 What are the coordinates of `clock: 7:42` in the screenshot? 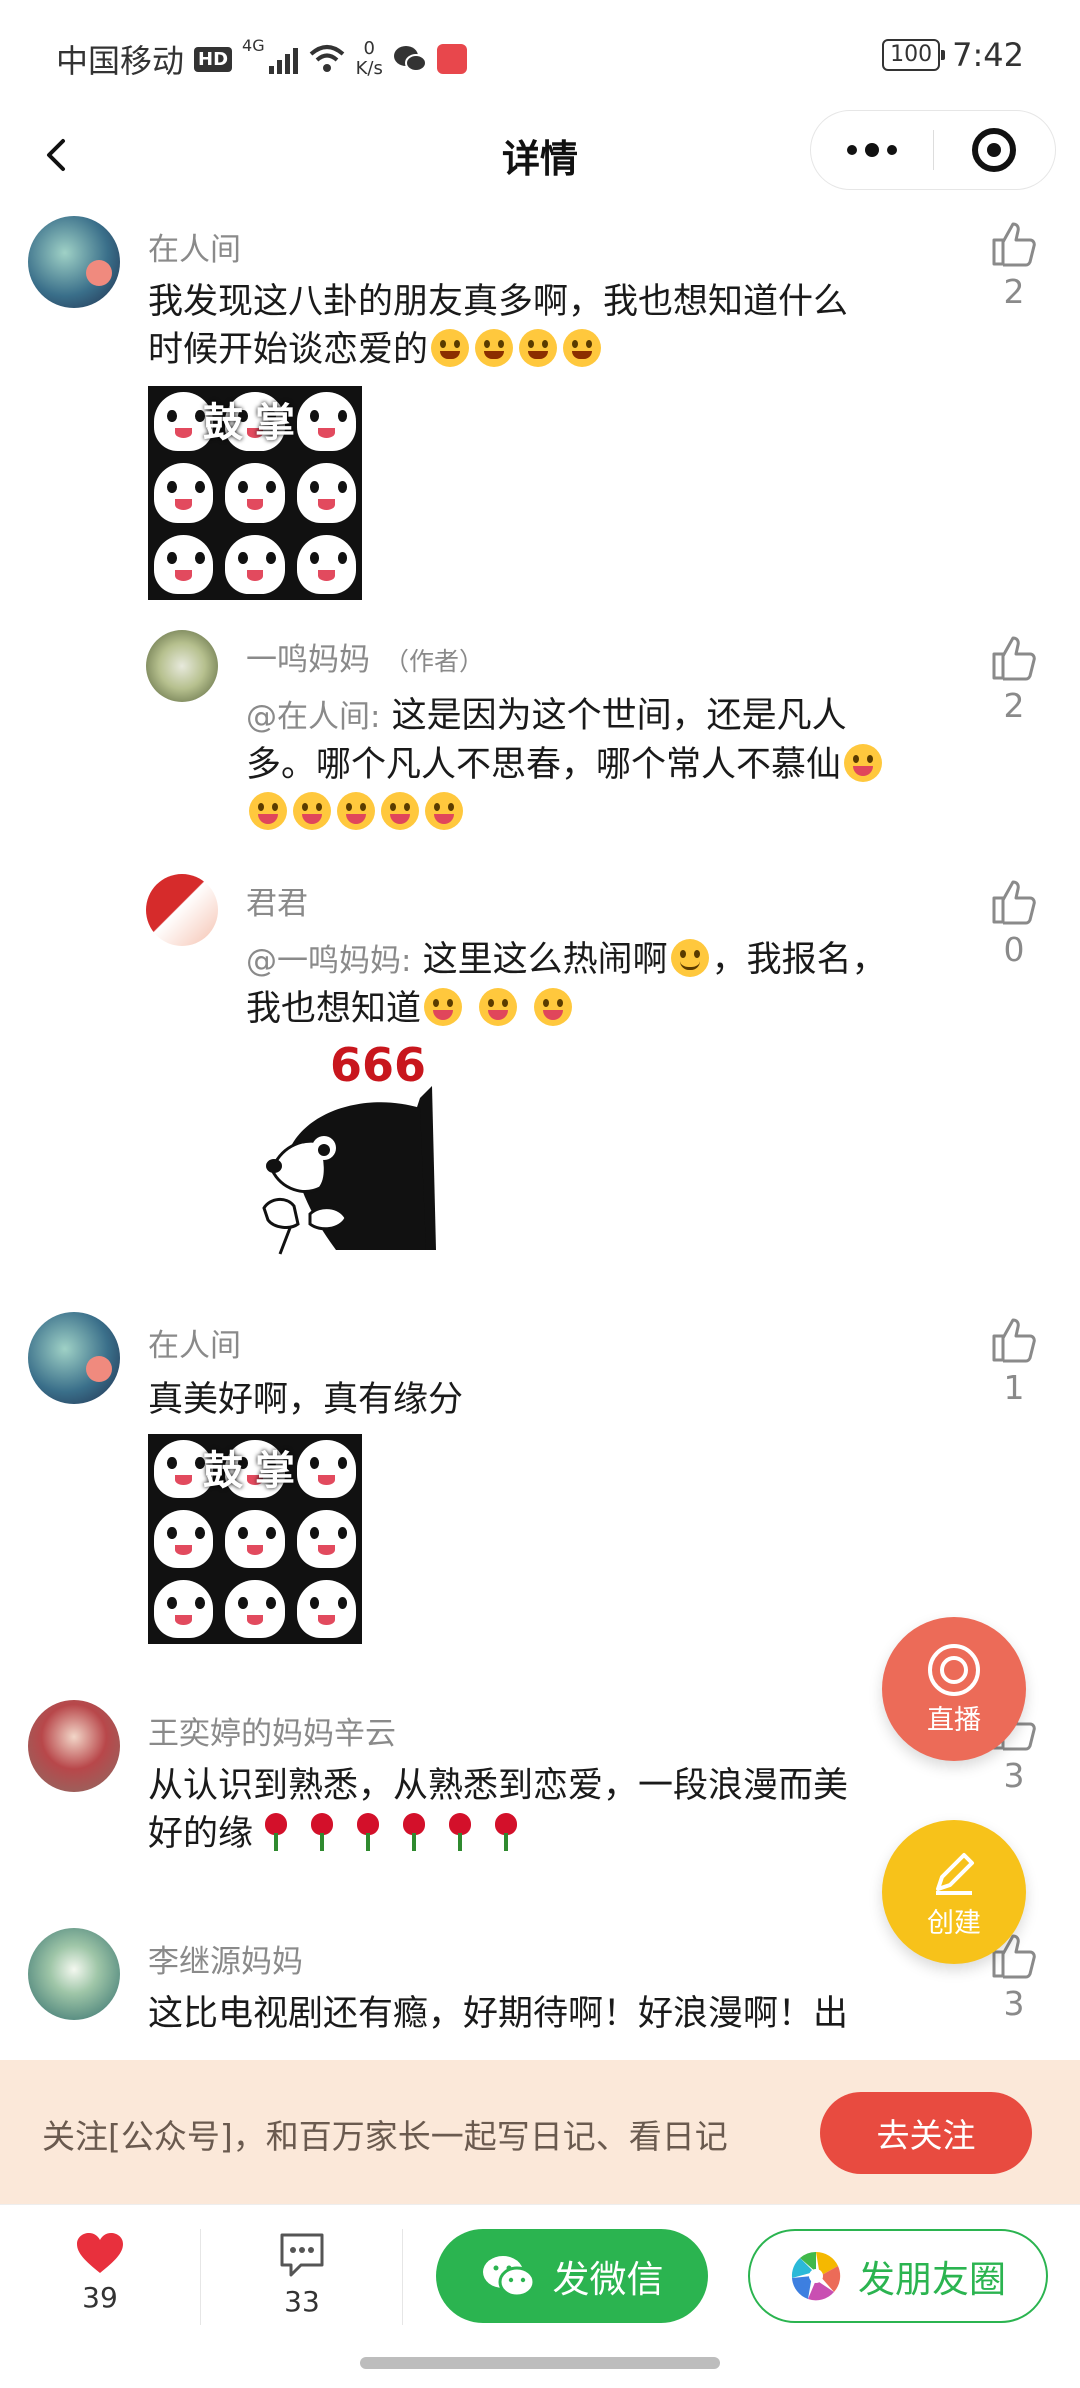 It's located at (988, 55).